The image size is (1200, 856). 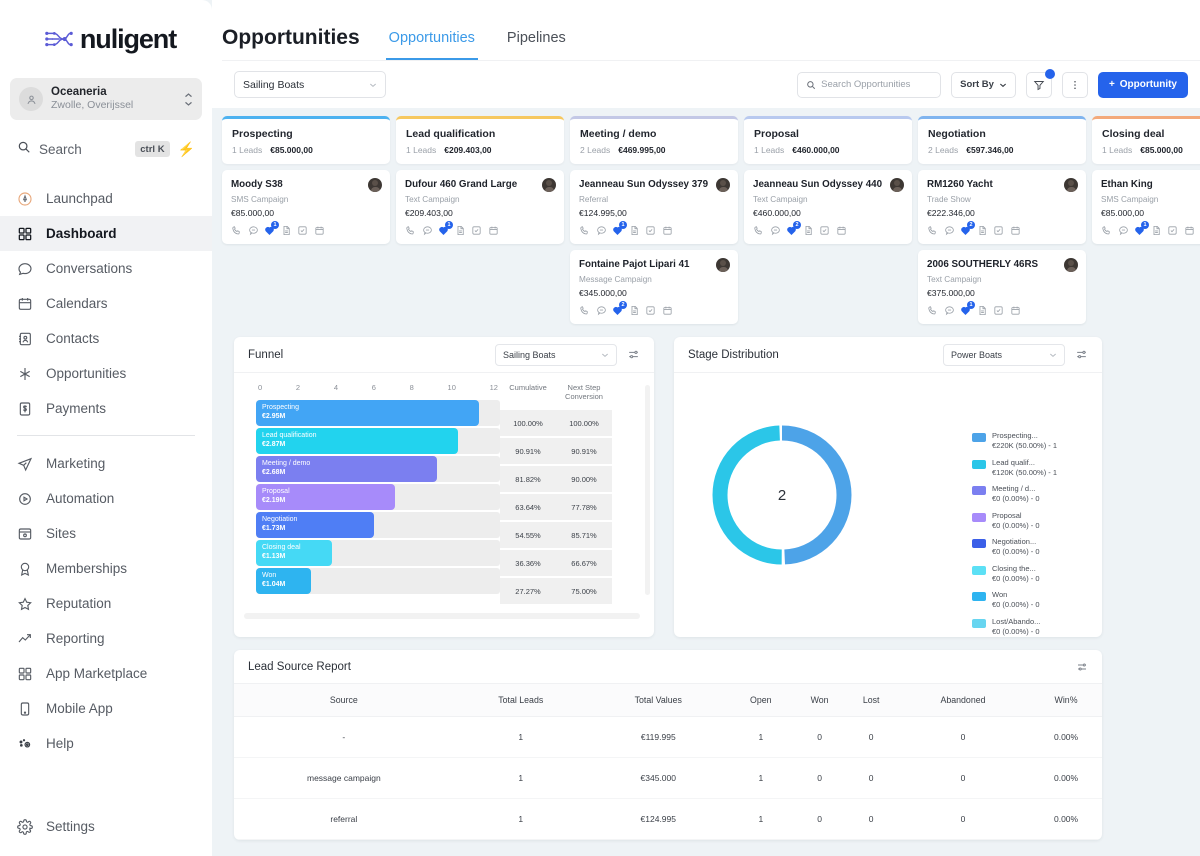 What do you see at coordinates (106, 498) in the screenshot?
I see `sidebar-item-automation: Automation` at bounding box center [106, 498].